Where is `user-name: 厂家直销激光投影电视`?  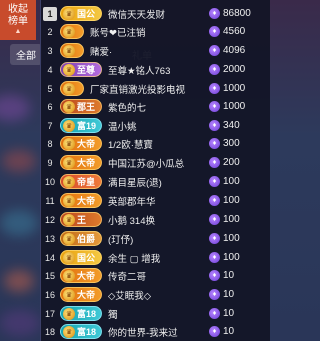 user-name: 厂家直销激光投影电视 is located at coordinates (149, 89).